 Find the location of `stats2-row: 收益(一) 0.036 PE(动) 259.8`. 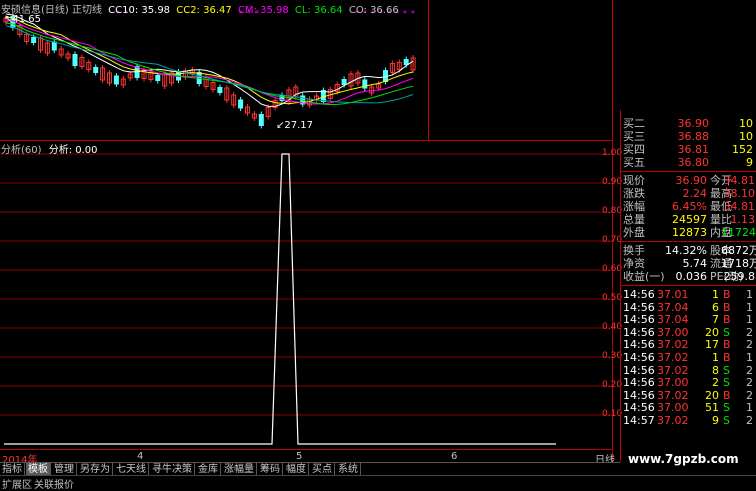

stats2-row: 收益(一) 0.036 PE(动) 259.8 is located at coordinates (688, 277).